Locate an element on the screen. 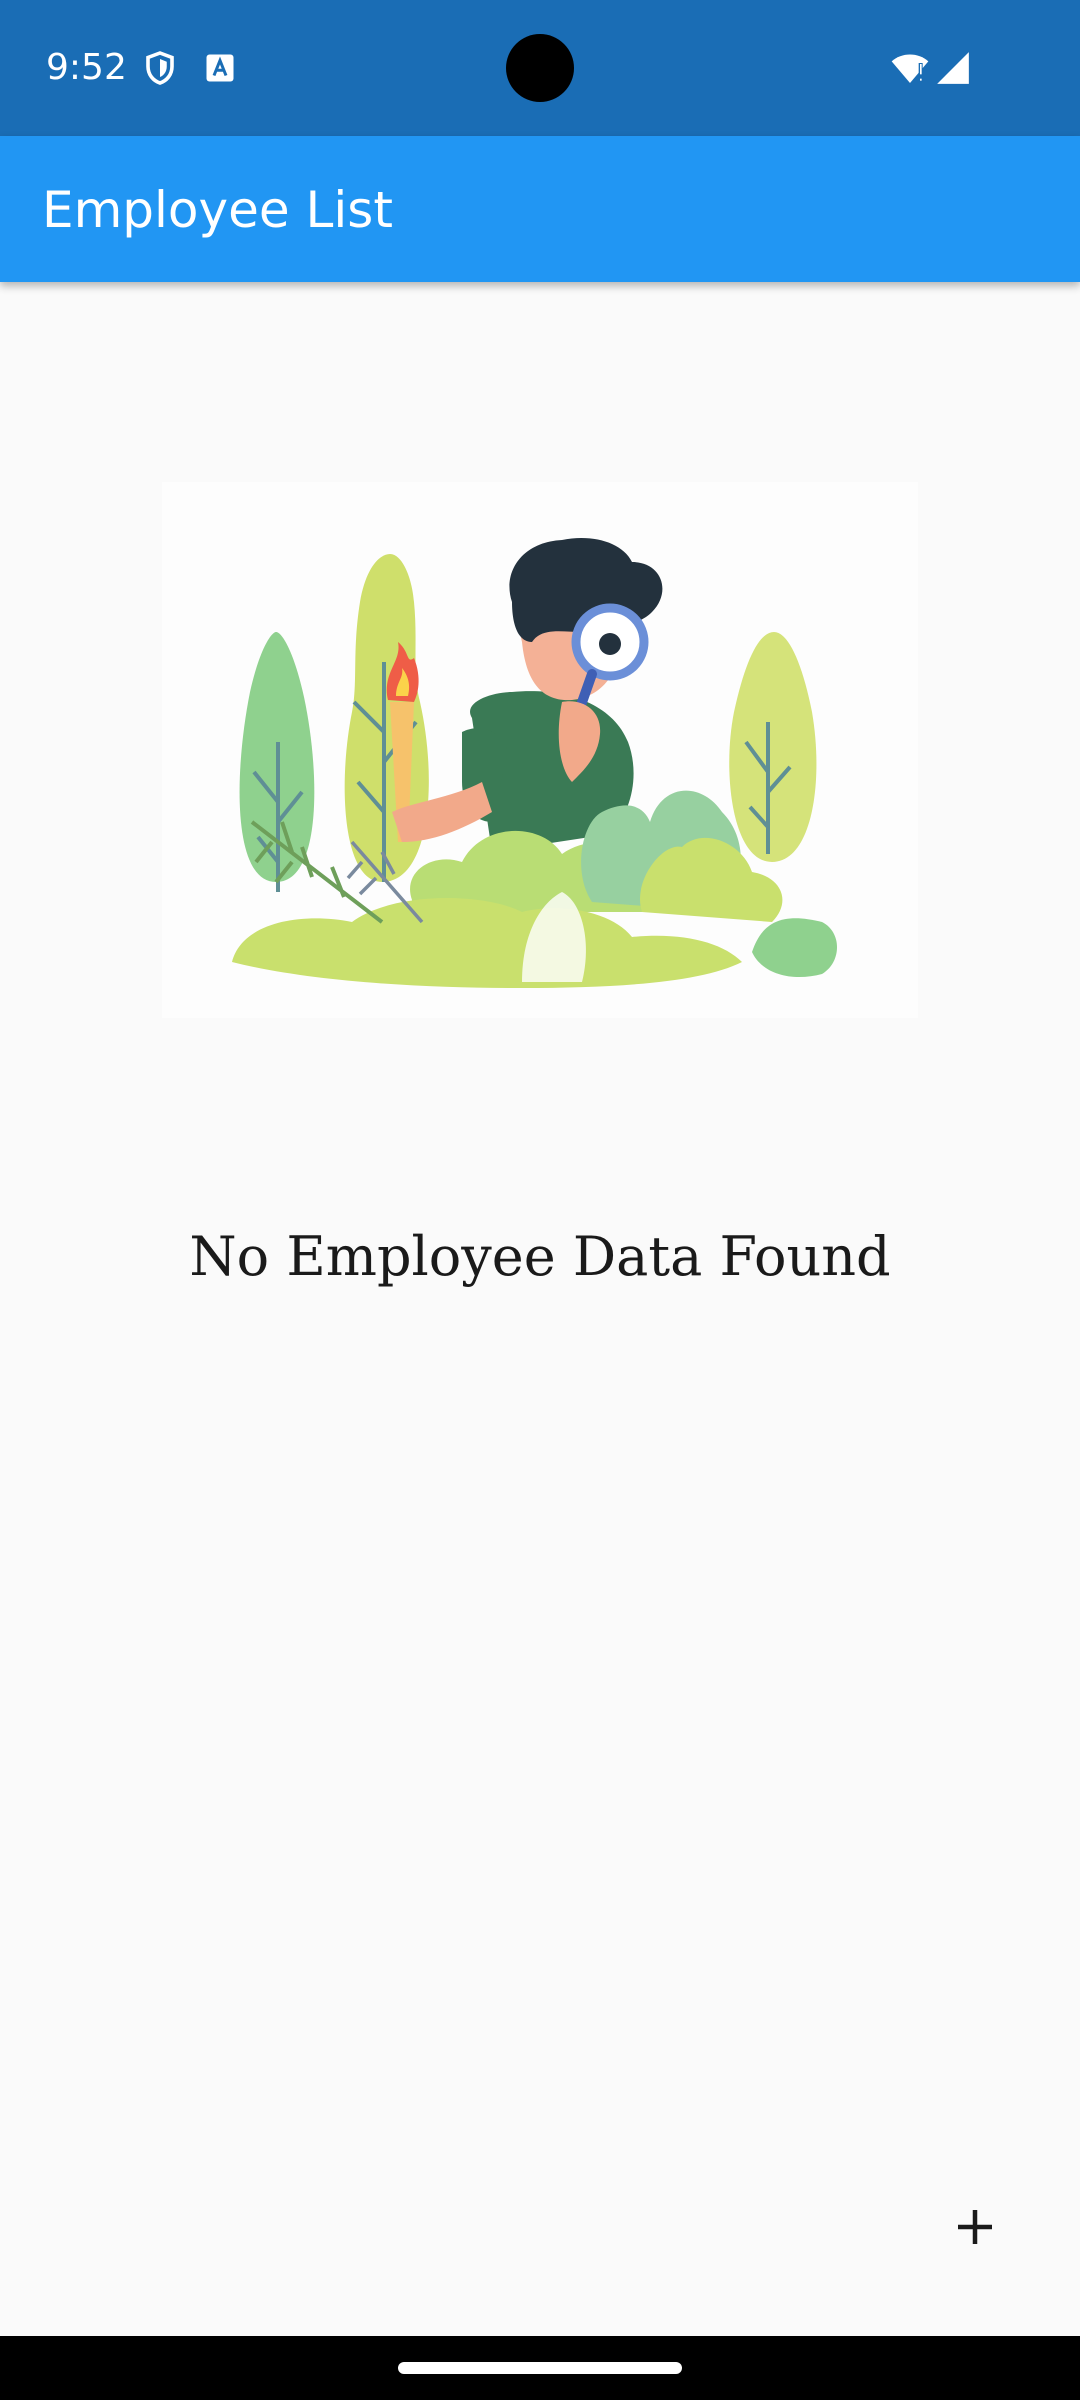  status-bar: 9:52 is located at coordinates (540, 68).